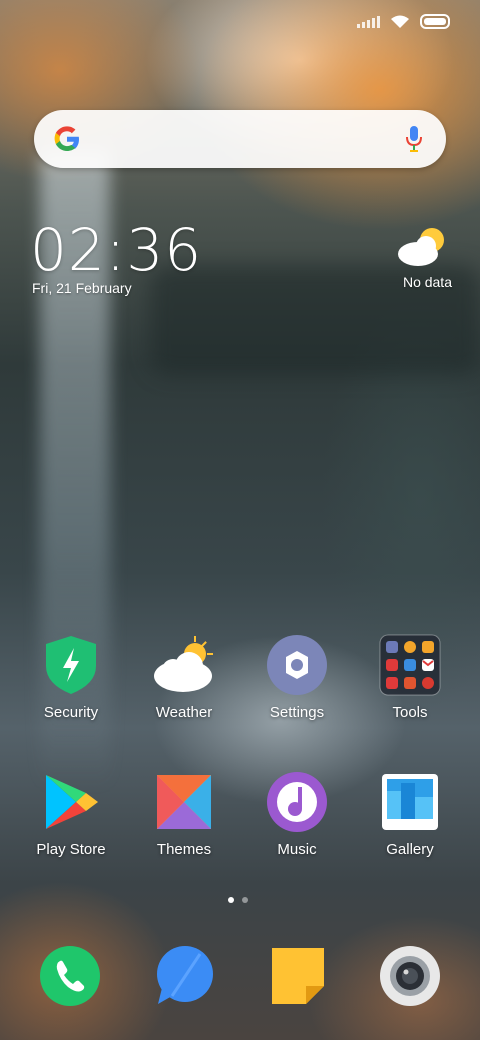 The image size is (480, 1040). What do you see at coordinates (410, 802) in the screenshot?
I see `gallery-icon` at bounding box center [410, 802].